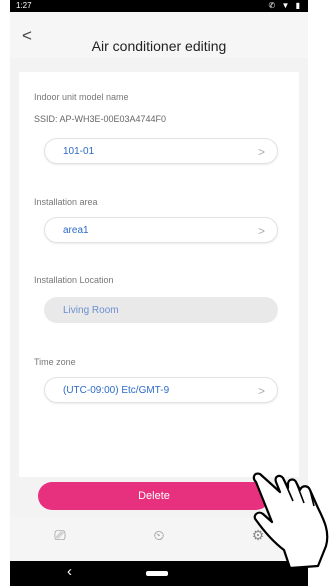  I want to click on time-zone-value: (UTC-09:00) Etc/GMT-9, so click(116, 390).